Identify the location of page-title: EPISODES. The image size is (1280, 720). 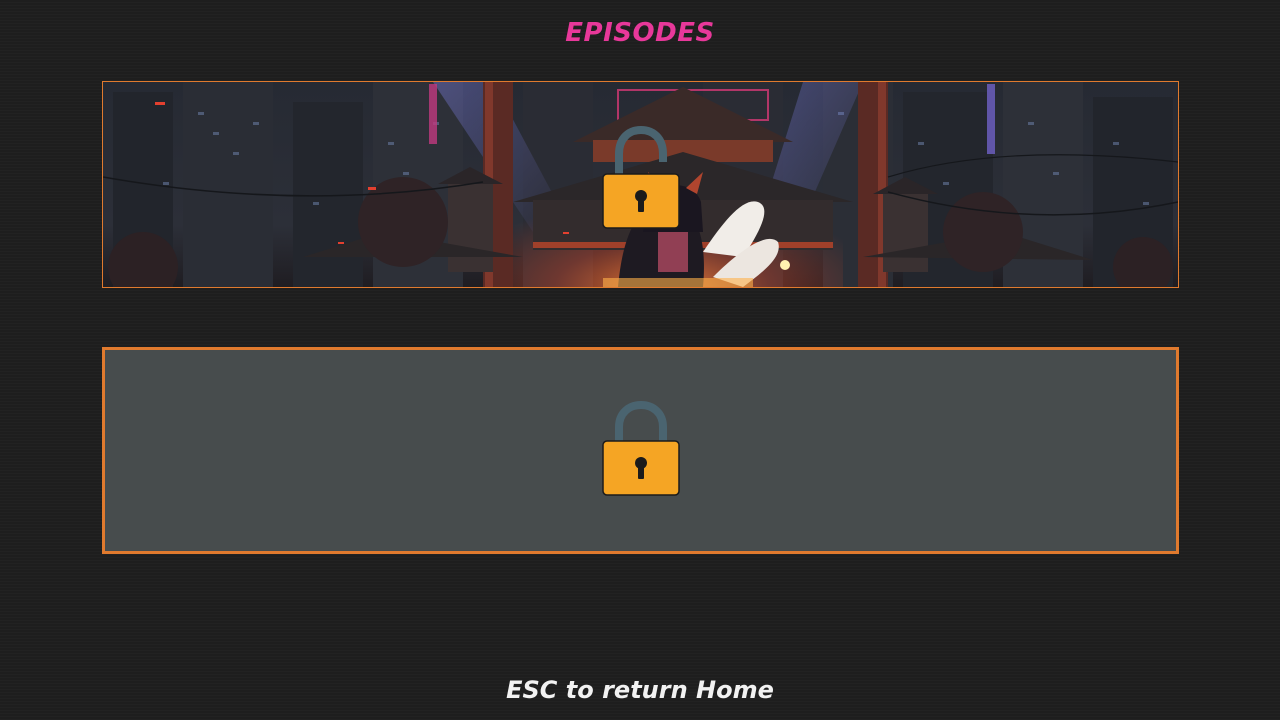
(640, 33).